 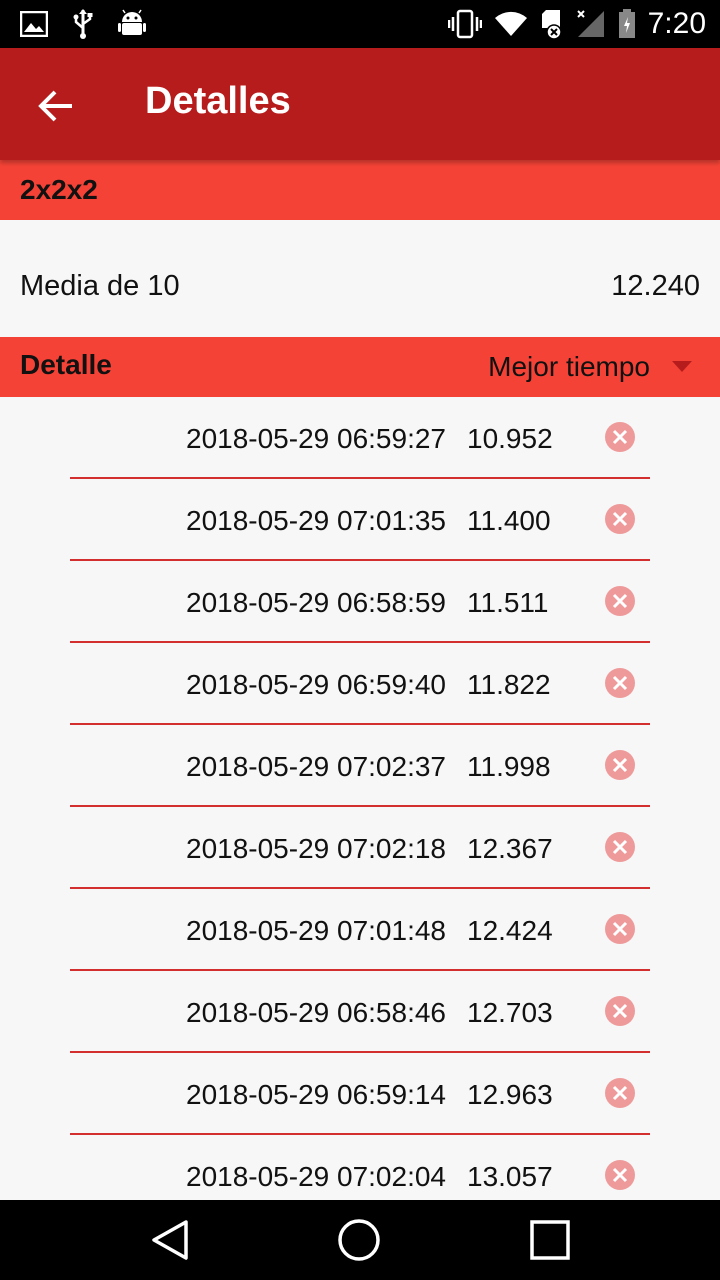 What do you see at coordinates (360, 278) in the screenshot?
I see `average-row: Media de 10 12.240` at bounding box center [360, 278].